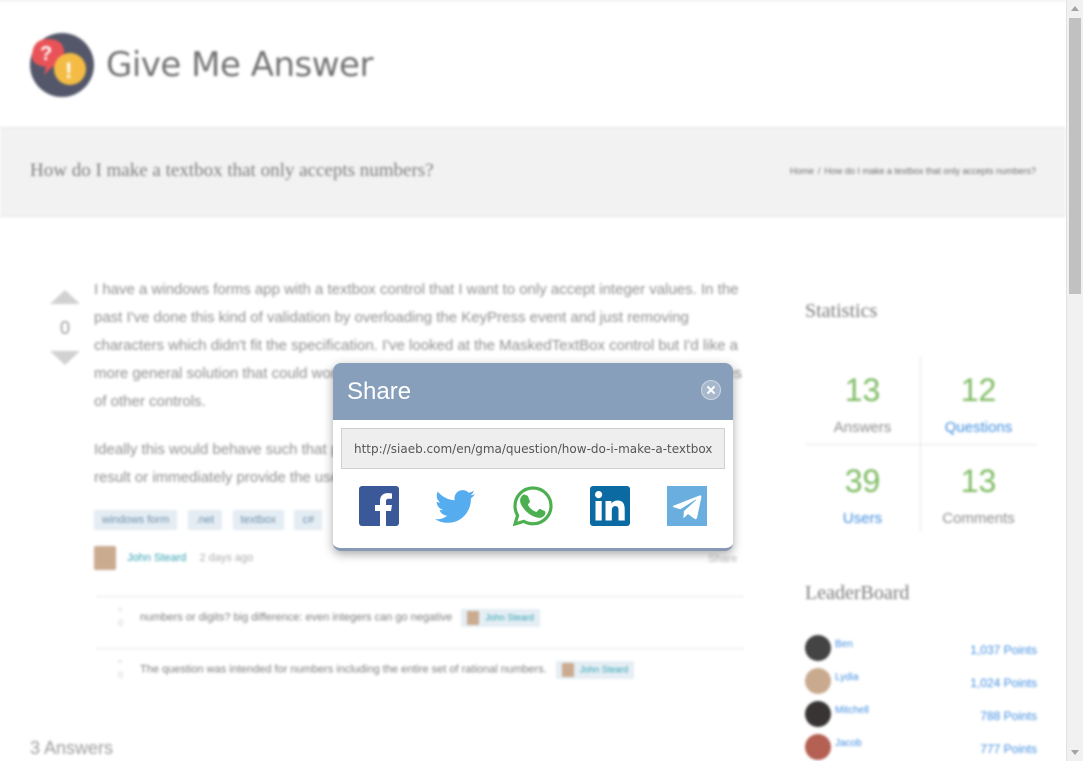 This screenshot has width=1083, height=761. Describe the element at coordinates (711, 390) in the screenshot. I see `close-button` at that location.